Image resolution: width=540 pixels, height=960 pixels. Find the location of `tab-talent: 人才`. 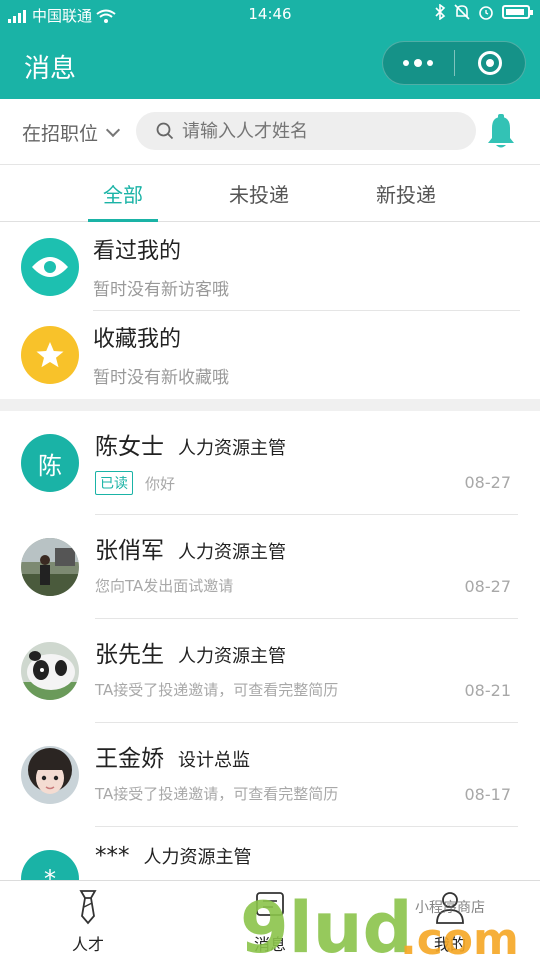

tab-talent: 人才 is located at coordinates (88, 922).